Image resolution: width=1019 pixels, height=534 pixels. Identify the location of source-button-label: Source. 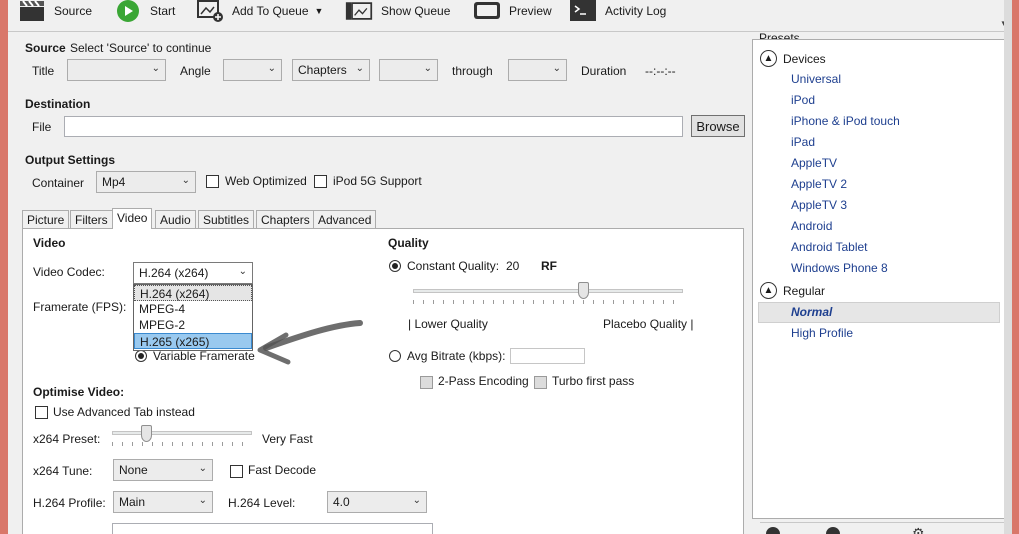
(73, 11).